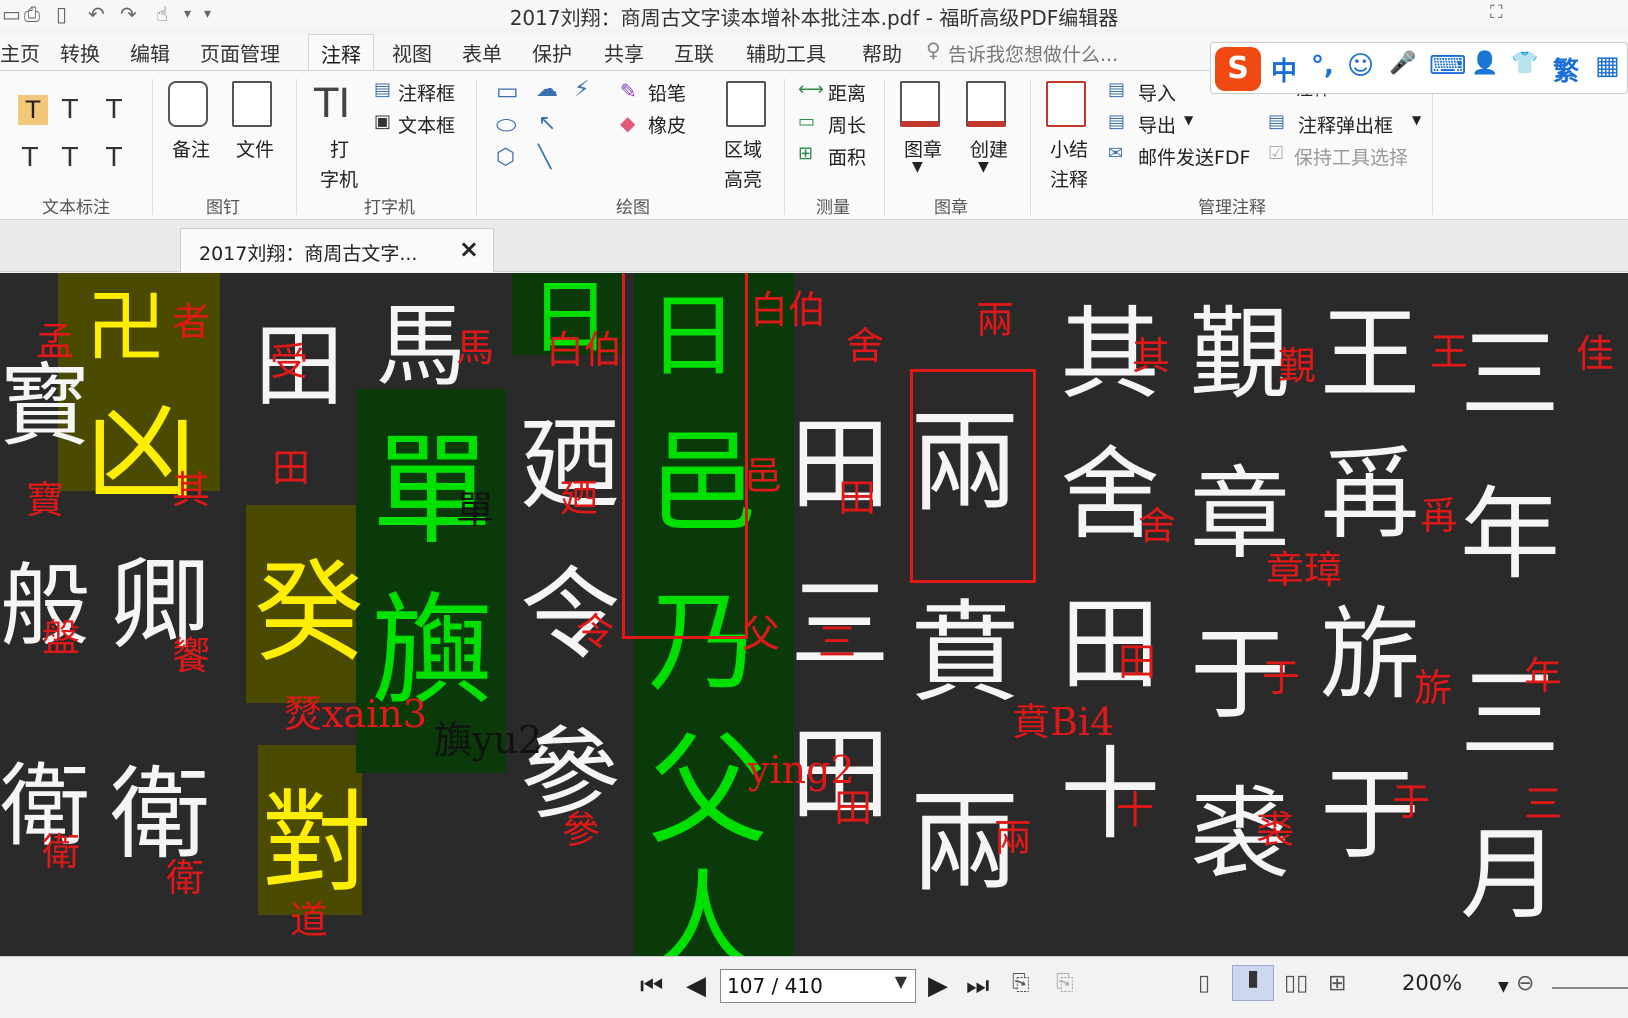  What do you see at coordinates (80, 52) in the screenshot?
I see `menu-convert: 转换` at bounding box center [80, 52].